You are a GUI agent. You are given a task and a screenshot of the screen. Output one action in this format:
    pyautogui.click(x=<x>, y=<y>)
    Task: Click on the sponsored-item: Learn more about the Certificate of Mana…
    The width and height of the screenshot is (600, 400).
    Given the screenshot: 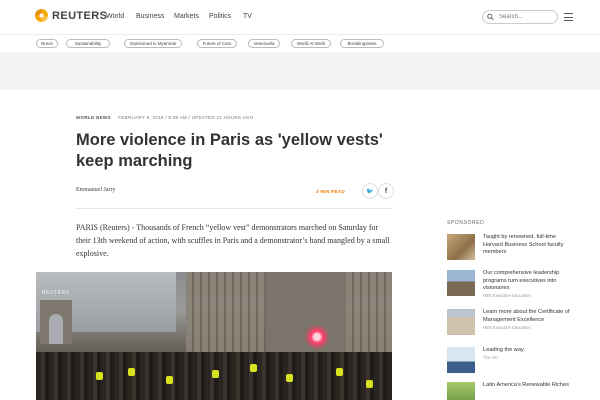 What is the action you would take?
    pyautogui.click(x=512, y=325)
    